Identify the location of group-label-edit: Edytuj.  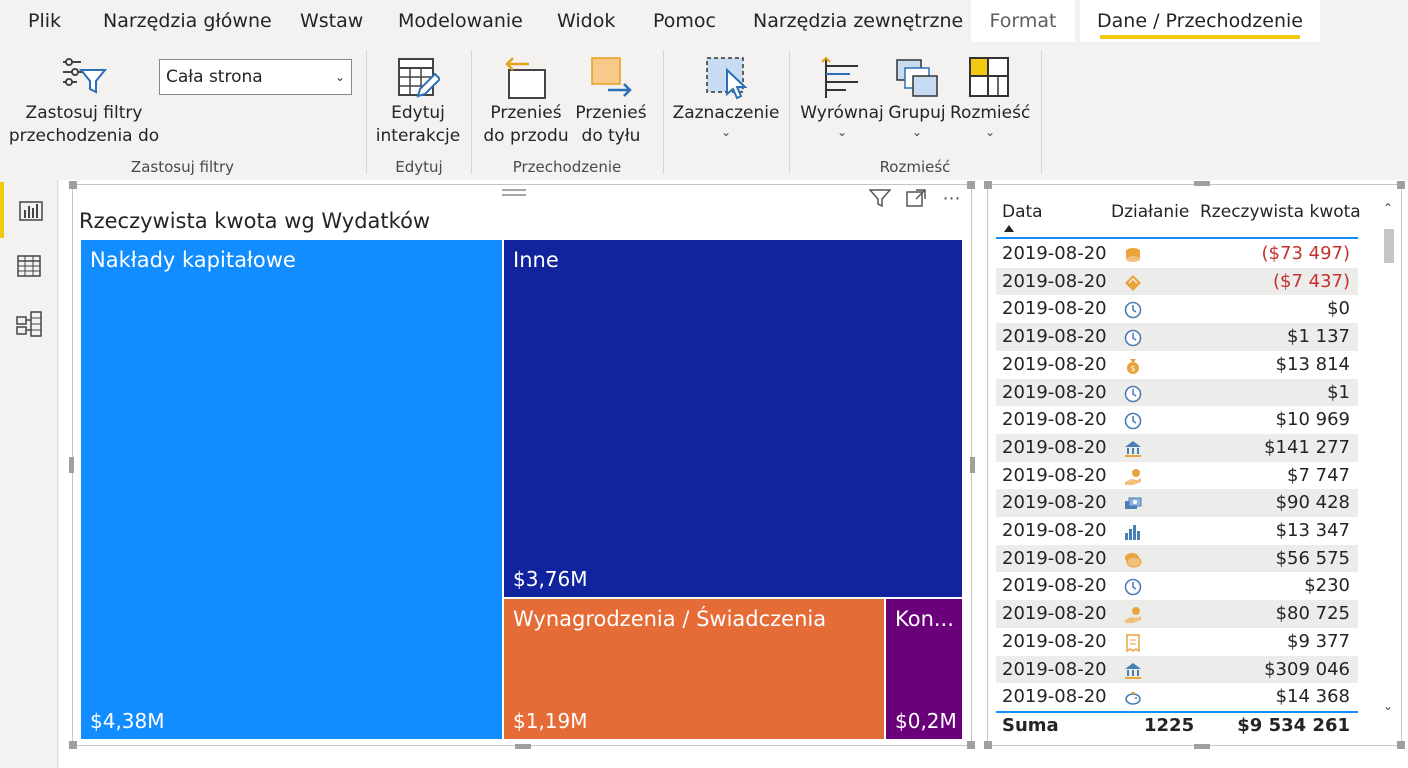
(419, 167).